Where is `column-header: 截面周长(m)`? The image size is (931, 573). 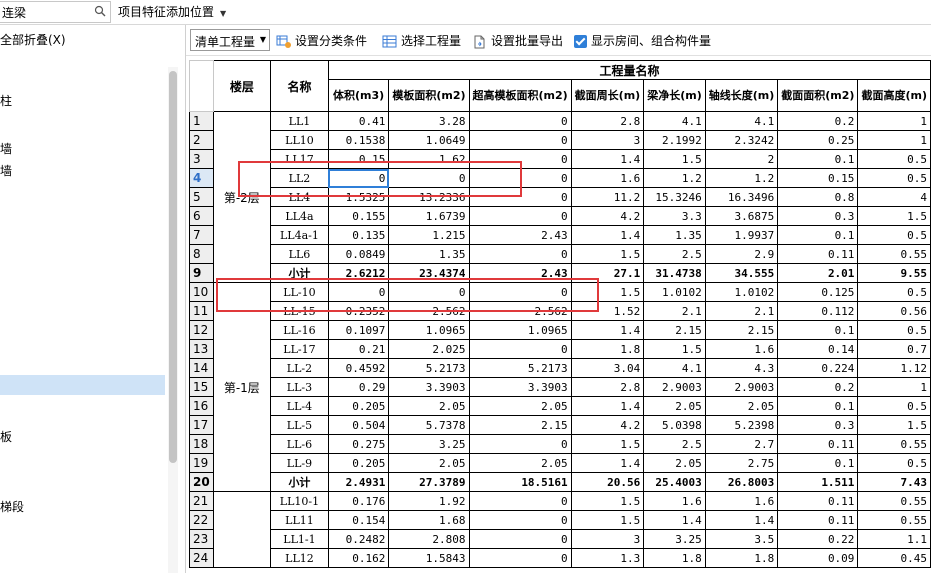
column-header: 截面周长(m) is located at coordinates (607, 95).